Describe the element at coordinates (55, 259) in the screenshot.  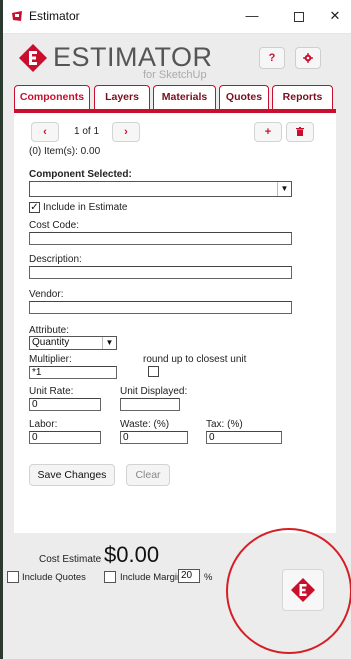
I see `description-label: Description:` at that location.